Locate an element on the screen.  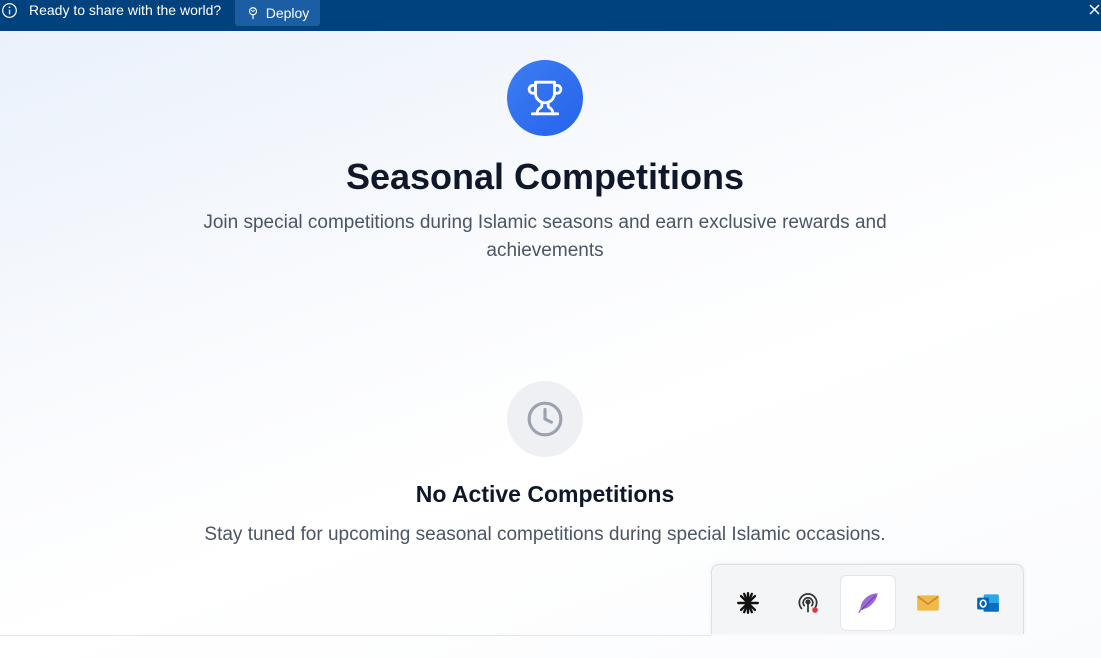
close-icon is located at coordinates (1094, 9).